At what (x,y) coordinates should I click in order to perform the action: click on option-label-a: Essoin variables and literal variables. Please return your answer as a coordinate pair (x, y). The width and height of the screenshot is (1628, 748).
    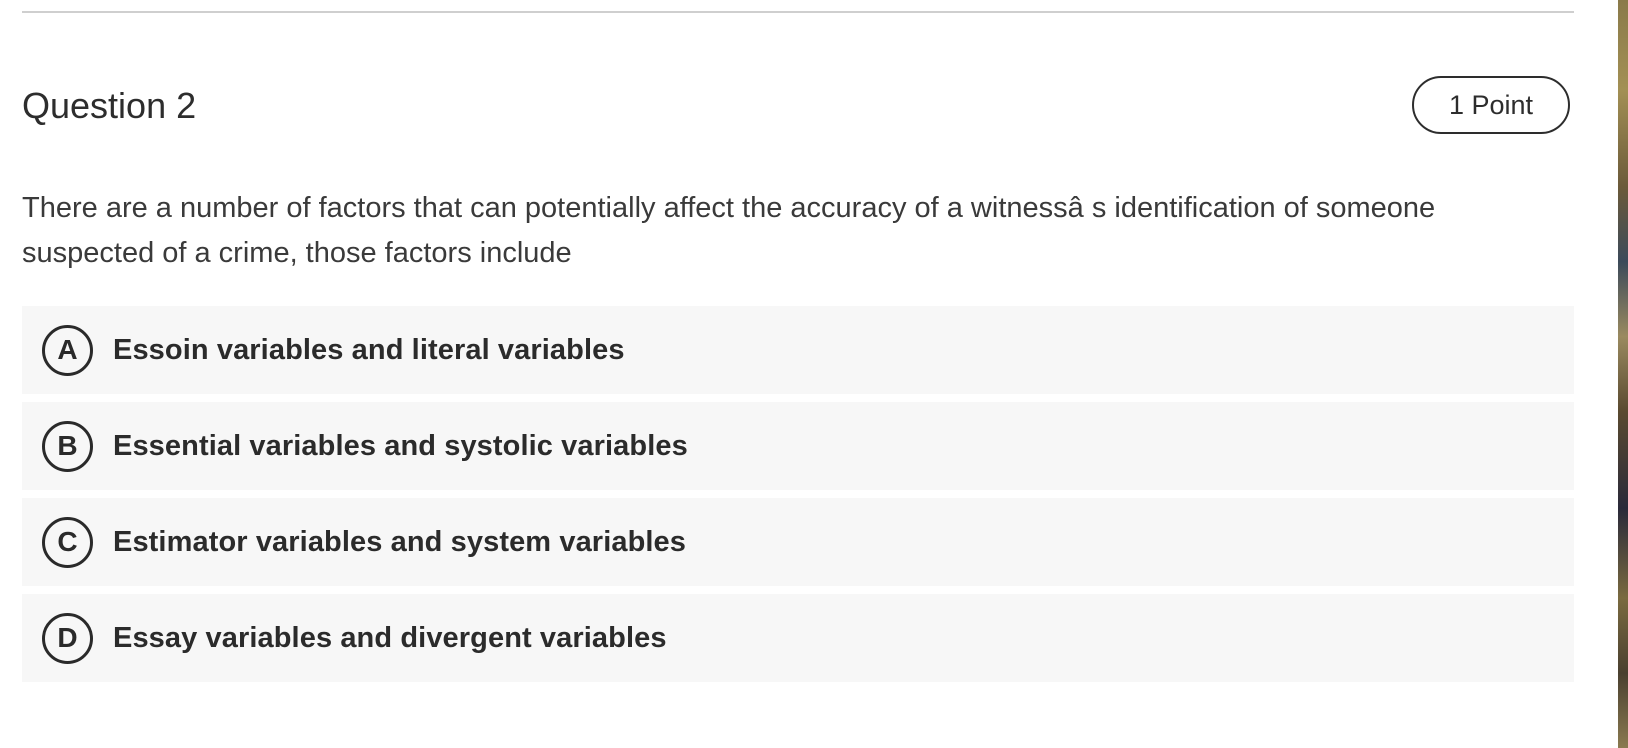
    Looking at the image, I should click on (369, 349).